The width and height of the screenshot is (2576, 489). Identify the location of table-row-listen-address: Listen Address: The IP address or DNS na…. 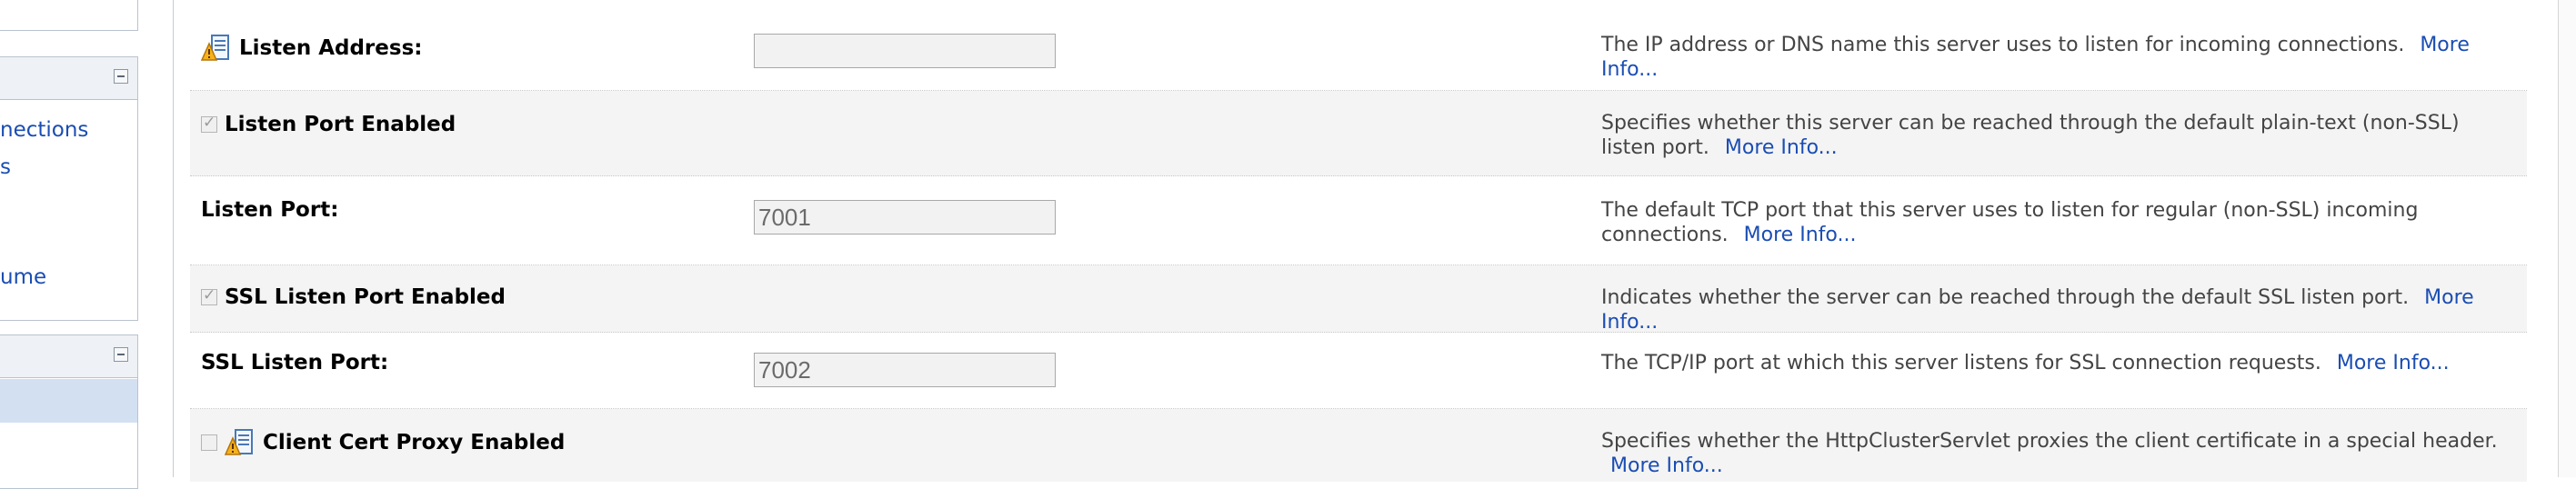
(1359, 53).